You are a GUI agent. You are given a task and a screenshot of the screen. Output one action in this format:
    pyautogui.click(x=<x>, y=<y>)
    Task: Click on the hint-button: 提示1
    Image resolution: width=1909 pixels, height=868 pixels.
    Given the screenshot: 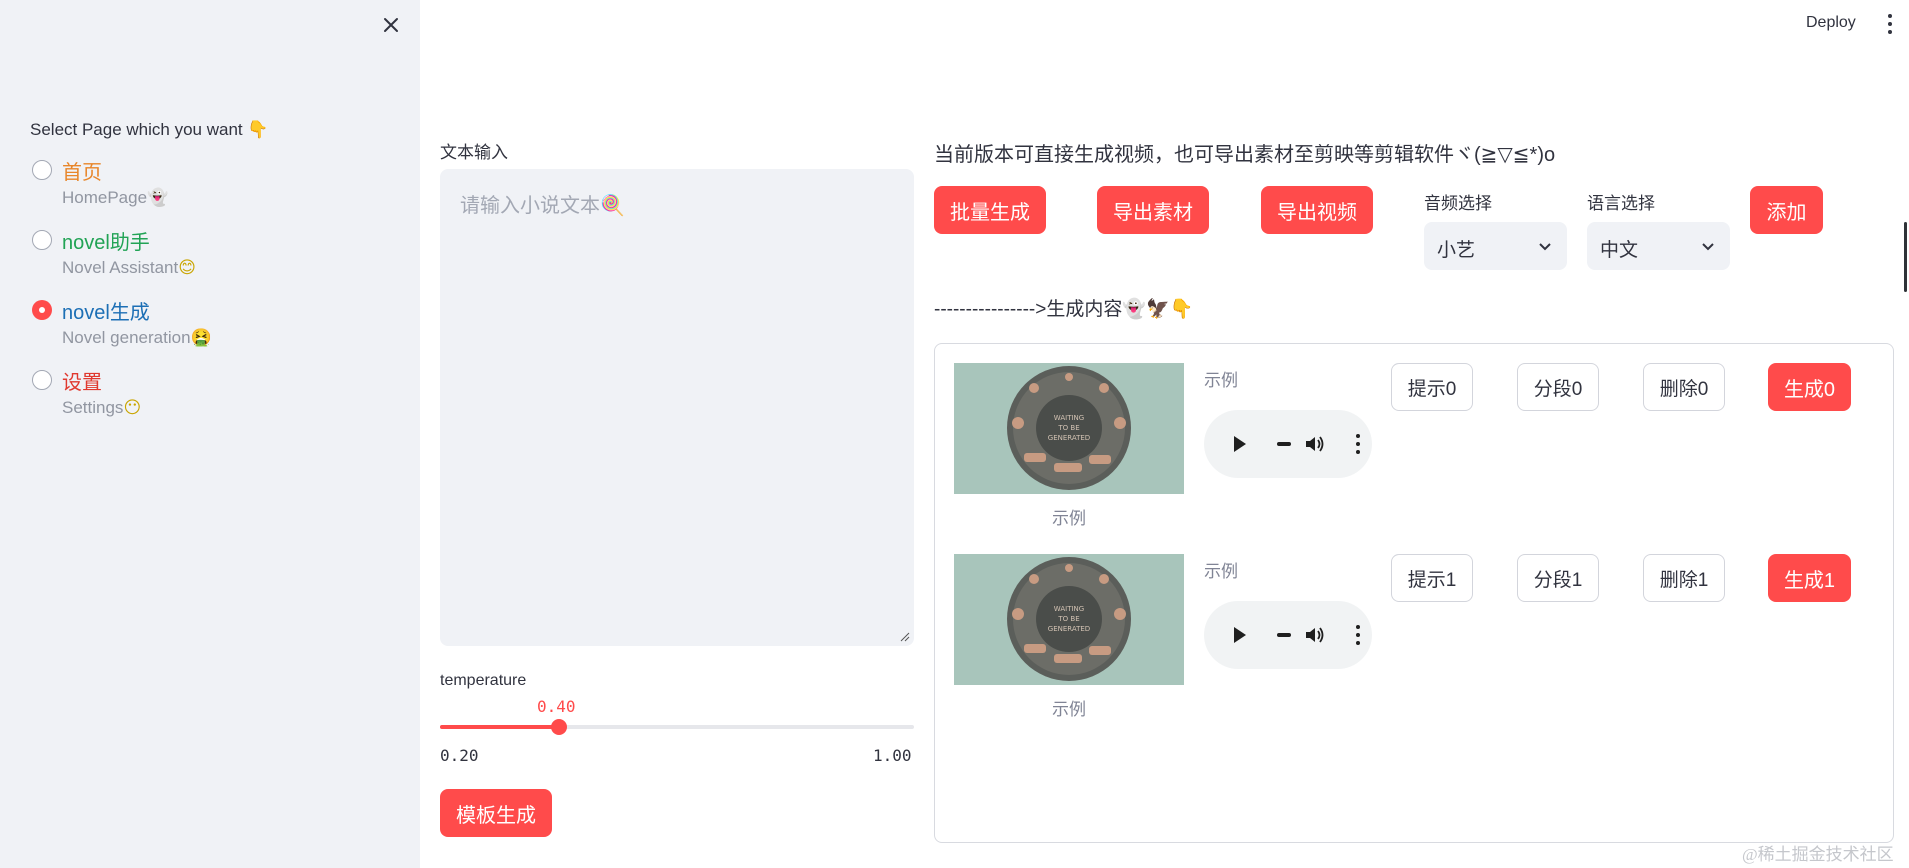 What is the action you would take?
    pyautogui.click(x=1432, y=578)
    